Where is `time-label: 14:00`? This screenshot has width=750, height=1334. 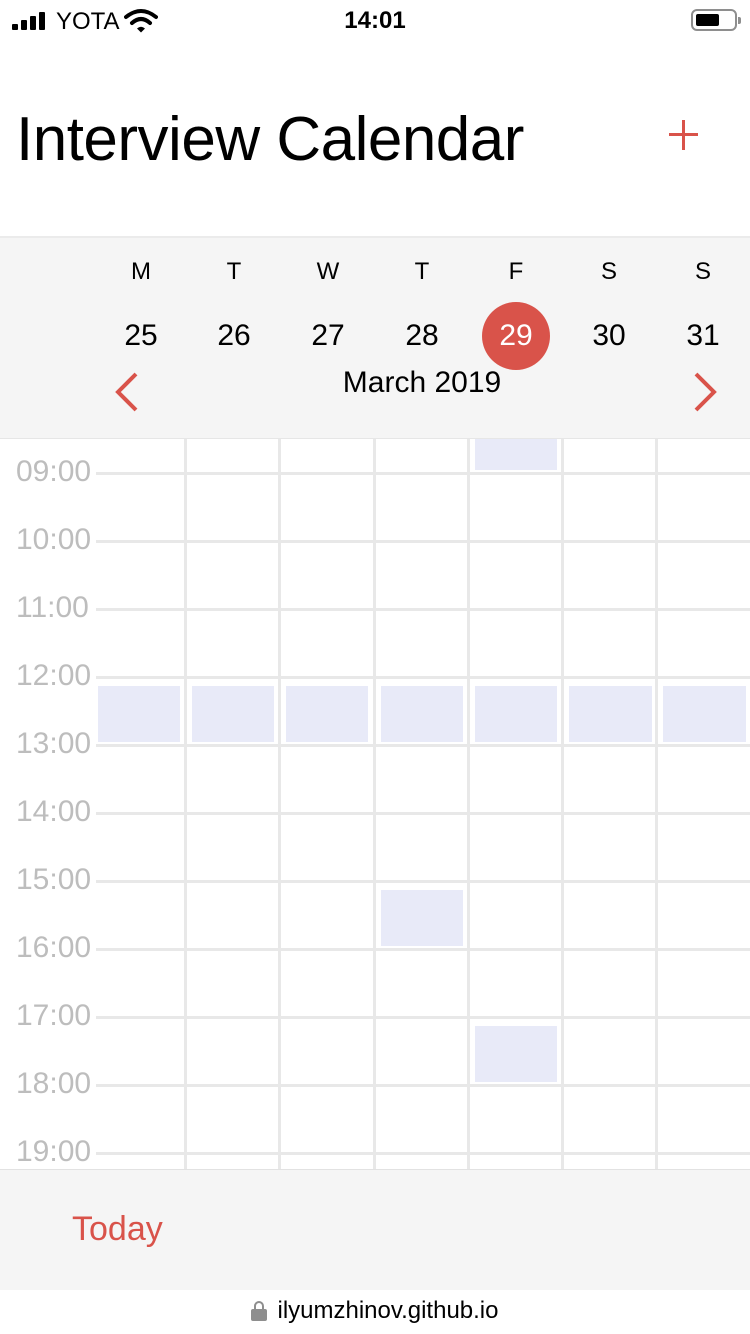 time-label: 14:00 is located at coordinates (54, 811).